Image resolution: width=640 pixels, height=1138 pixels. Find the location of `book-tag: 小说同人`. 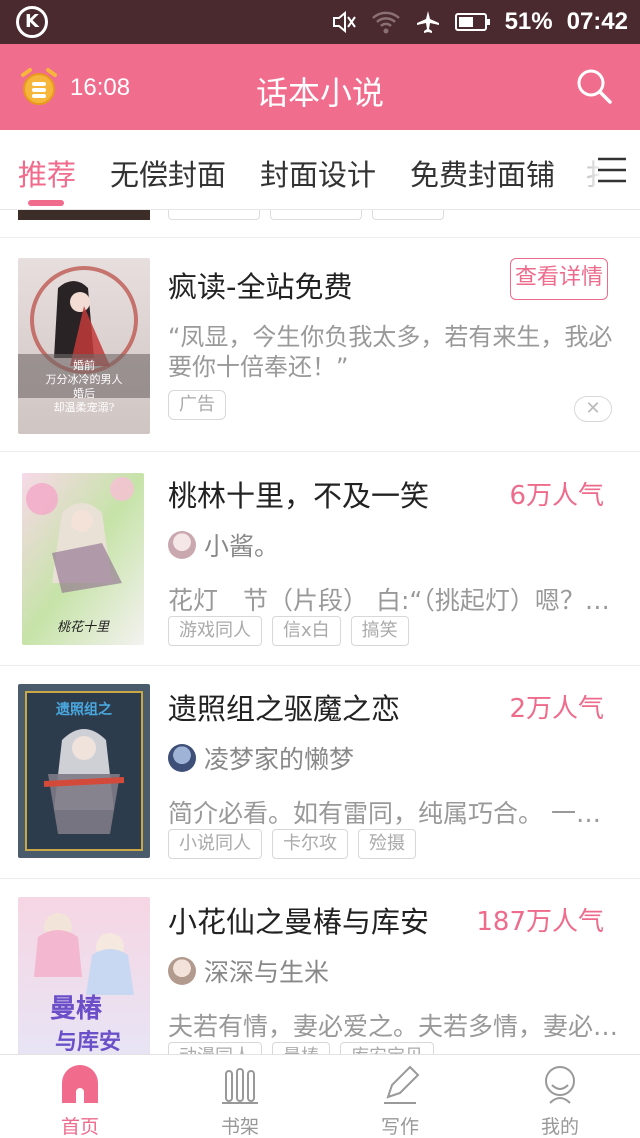

book-tag: 小说同人 is located at coordinates (215, 844).